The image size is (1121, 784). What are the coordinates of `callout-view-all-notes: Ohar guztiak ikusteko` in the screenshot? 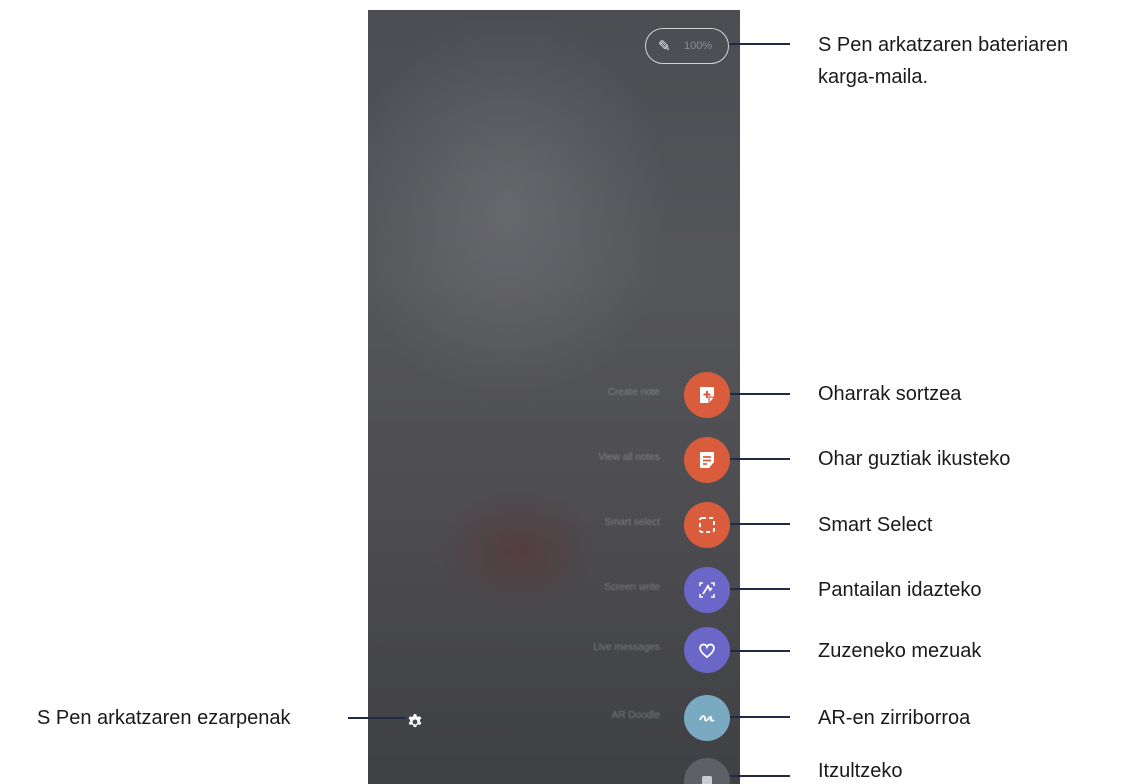 It's located at (914, 459).